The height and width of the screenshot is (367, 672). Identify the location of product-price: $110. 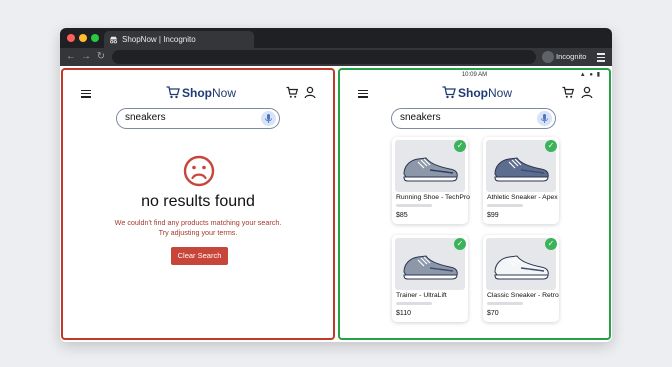
(404, 313).